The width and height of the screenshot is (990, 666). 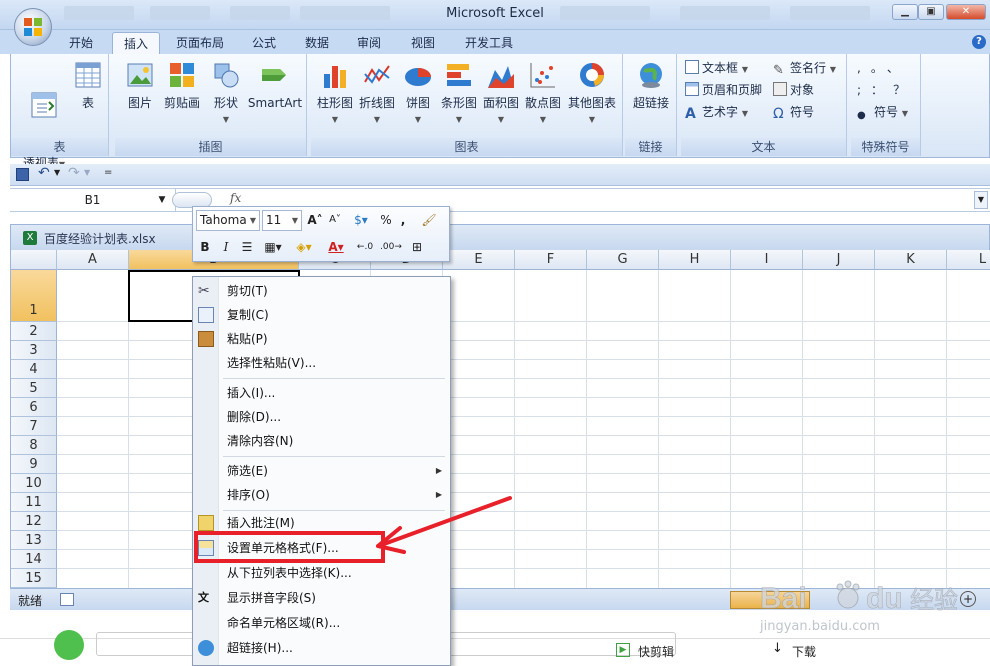 What do you see at coordinates (981, 200) in the screenshot?
I see `expand-formula-icon: ▼` at bounding box center [981, 200].